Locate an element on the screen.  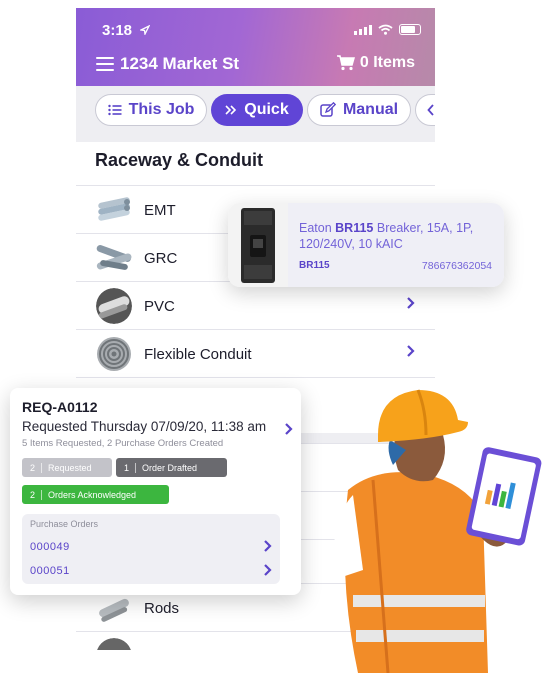
list-item-pvc: PVC is located at coordinates (255, 305).